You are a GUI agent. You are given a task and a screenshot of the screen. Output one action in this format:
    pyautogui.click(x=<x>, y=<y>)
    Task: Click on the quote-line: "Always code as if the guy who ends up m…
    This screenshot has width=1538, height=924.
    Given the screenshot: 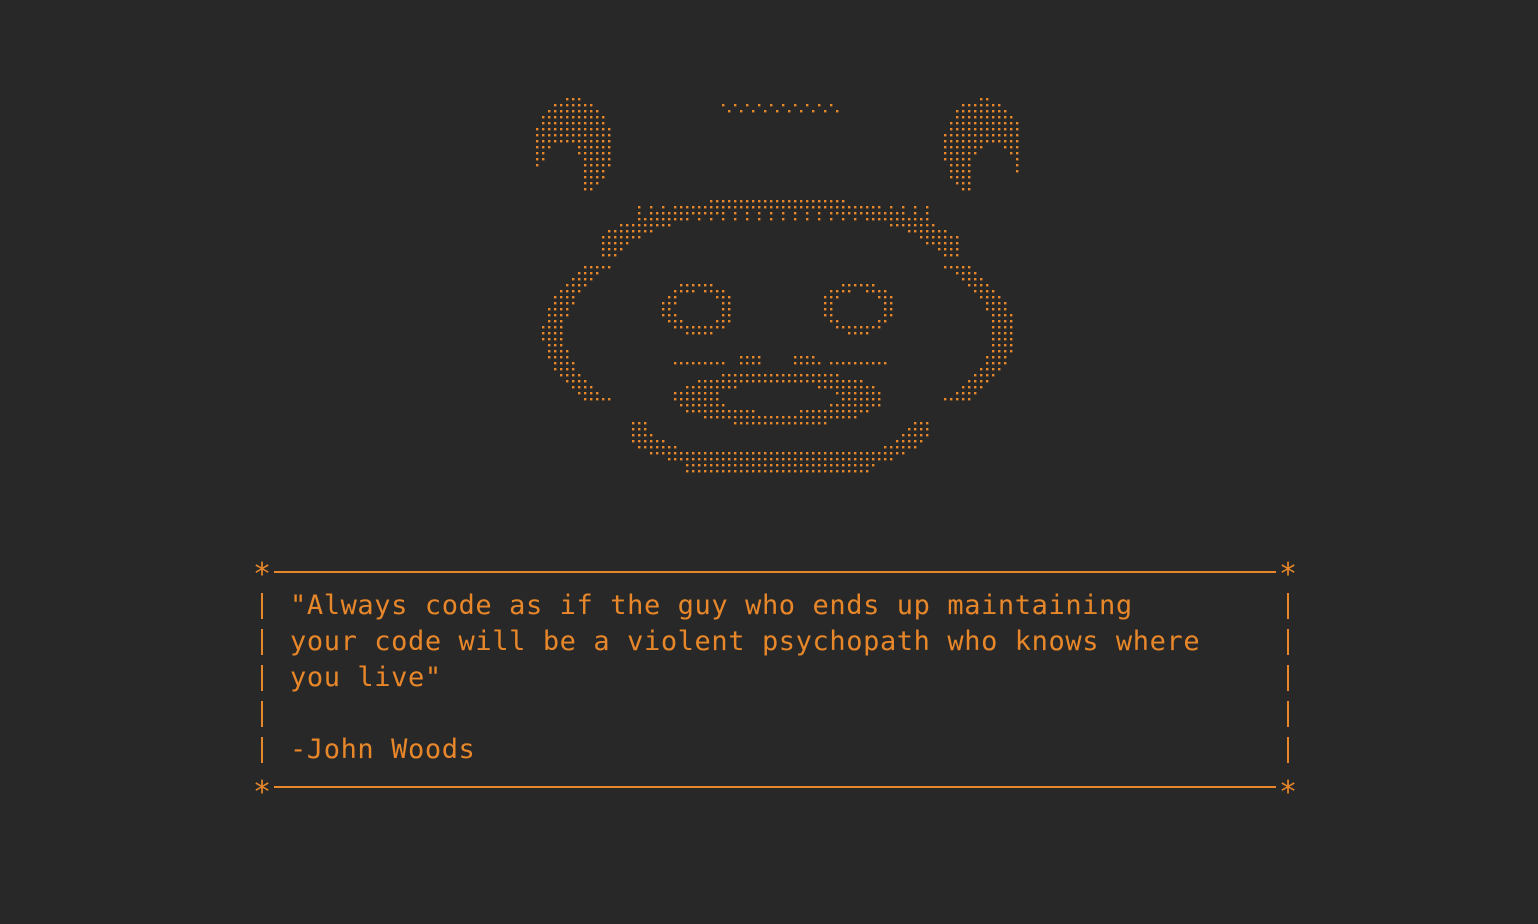 What is the action you would take?
    pyautogui.click(x=711, y=605)
    